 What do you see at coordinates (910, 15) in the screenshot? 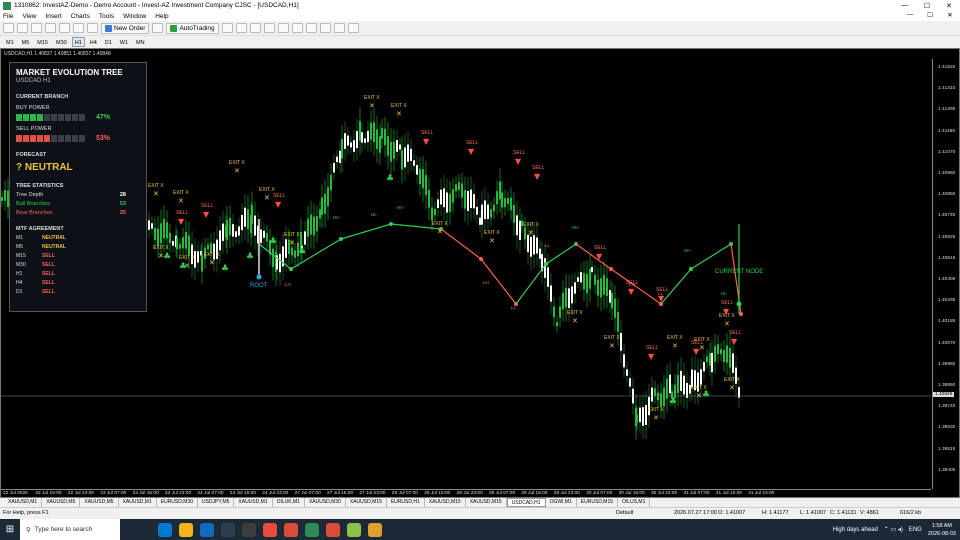
I see `menu-window-btn-0: —` at bounding box center [910, 15].